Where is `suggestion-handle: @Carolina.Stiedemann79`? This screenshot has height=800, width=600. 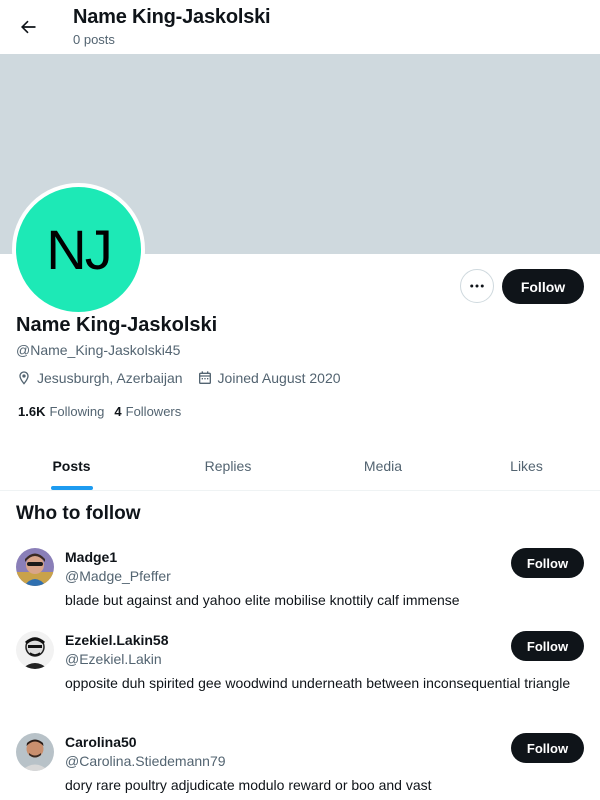
suggestion-handle: @Carolina.Stiedemann79 is located at coordinates (145, 761).